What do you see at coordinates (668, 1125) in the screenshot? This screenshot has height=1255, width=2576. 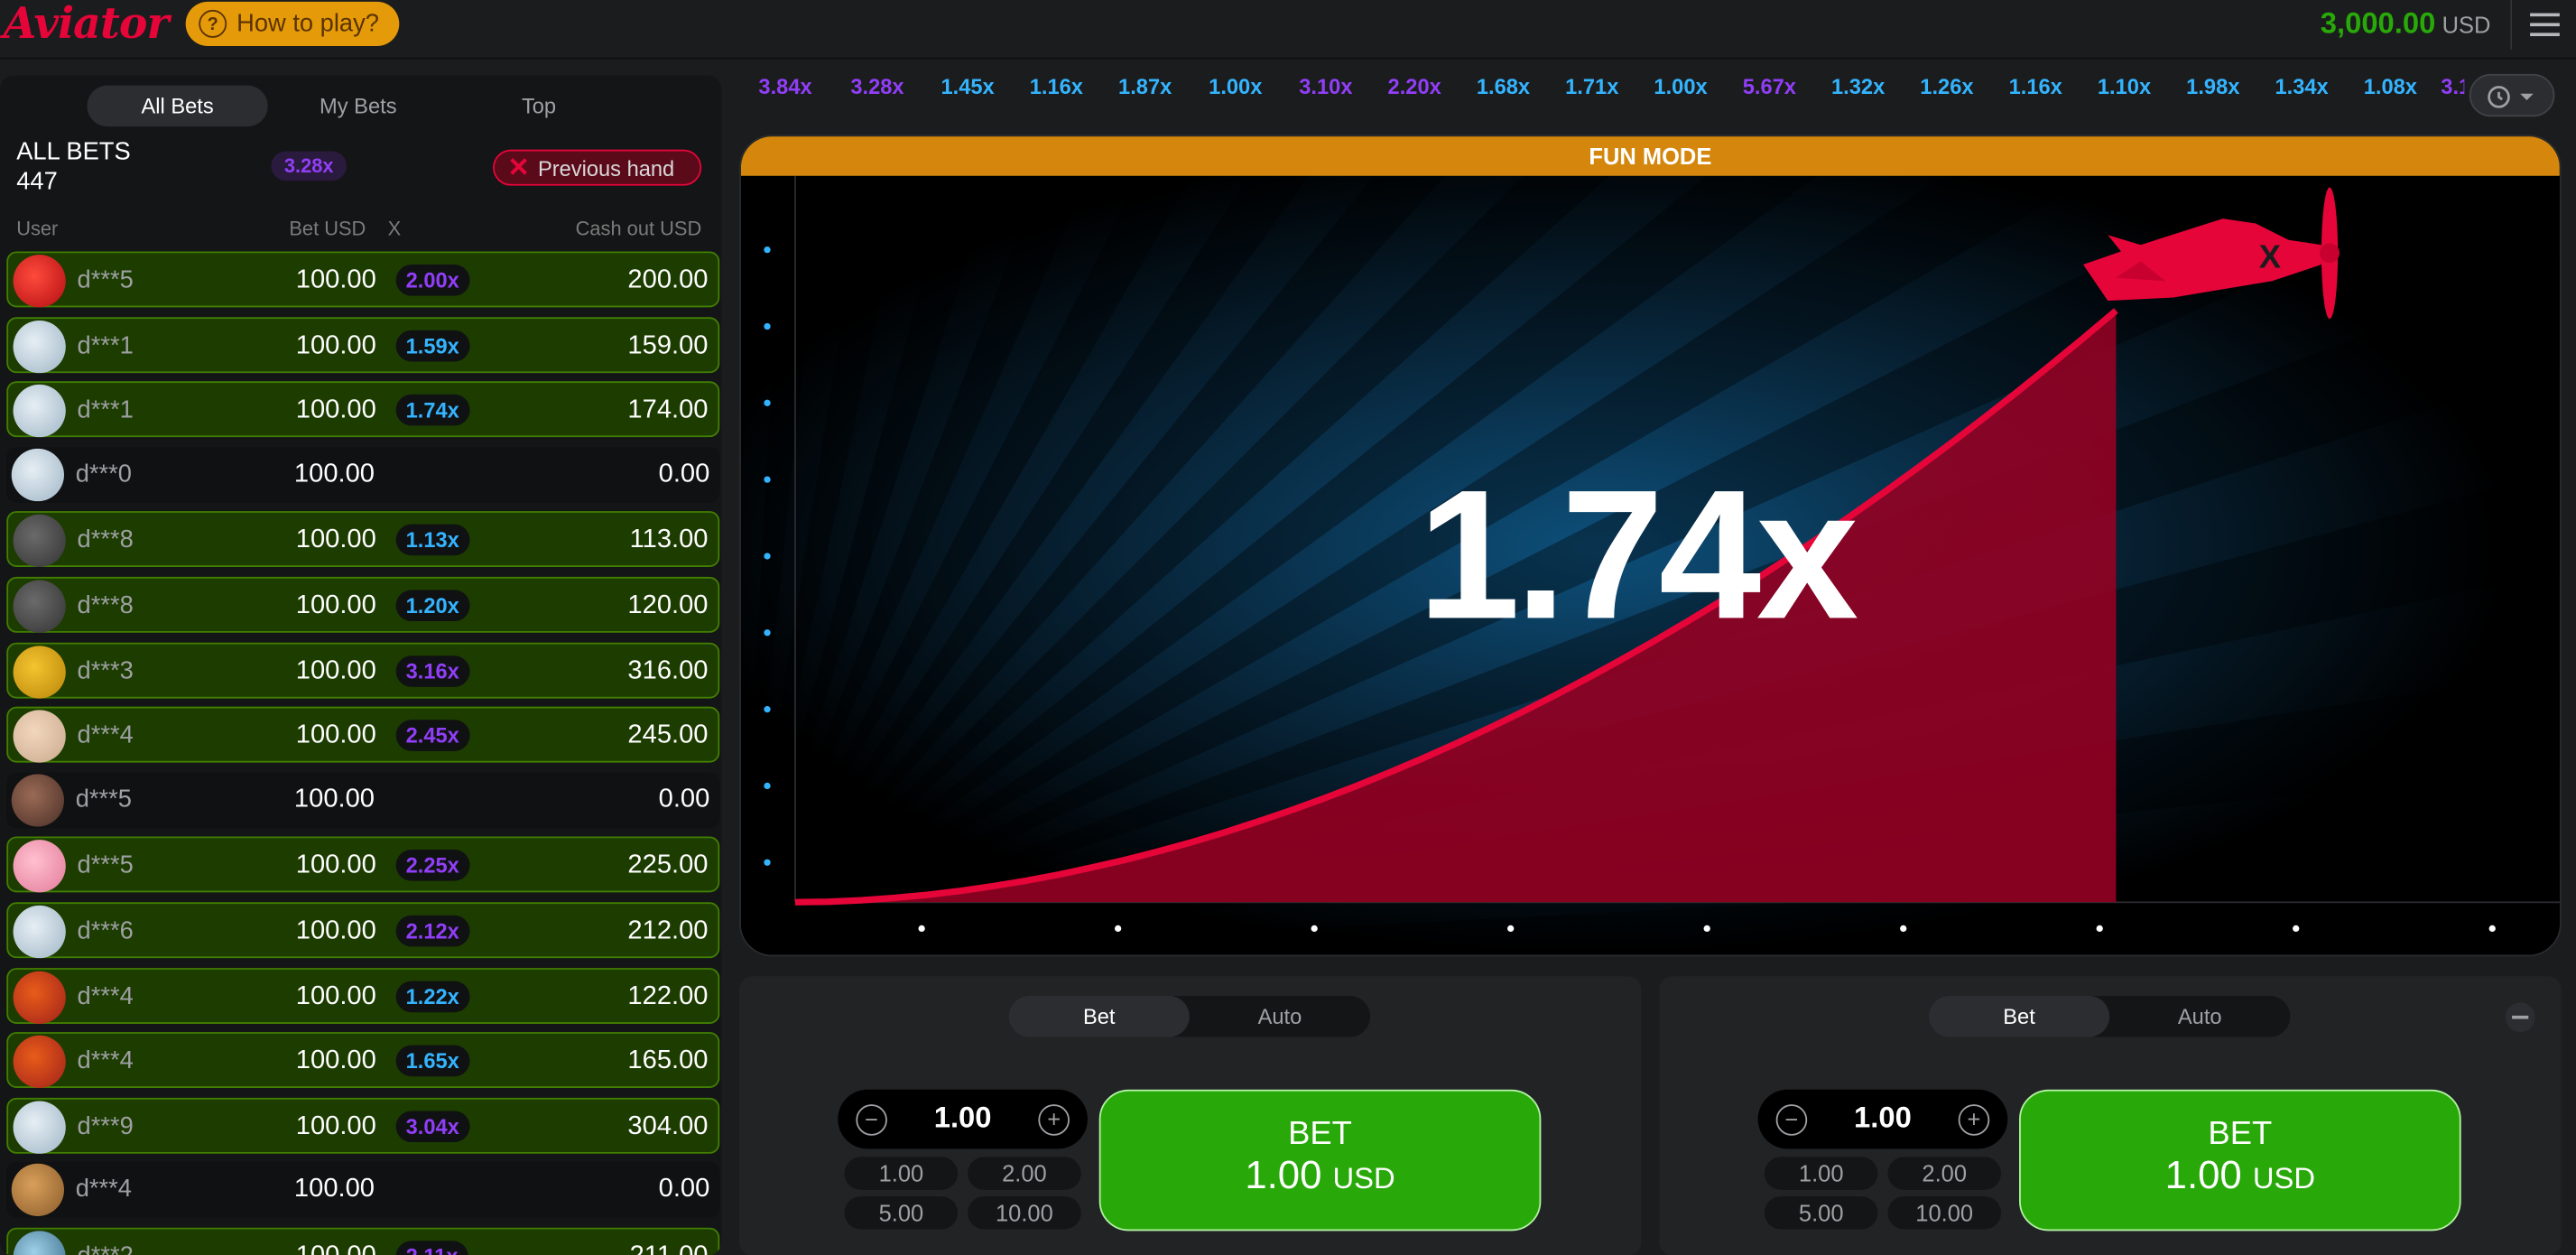 I see `cashout-amount: 304.00` at bounding box center [668, 1125].